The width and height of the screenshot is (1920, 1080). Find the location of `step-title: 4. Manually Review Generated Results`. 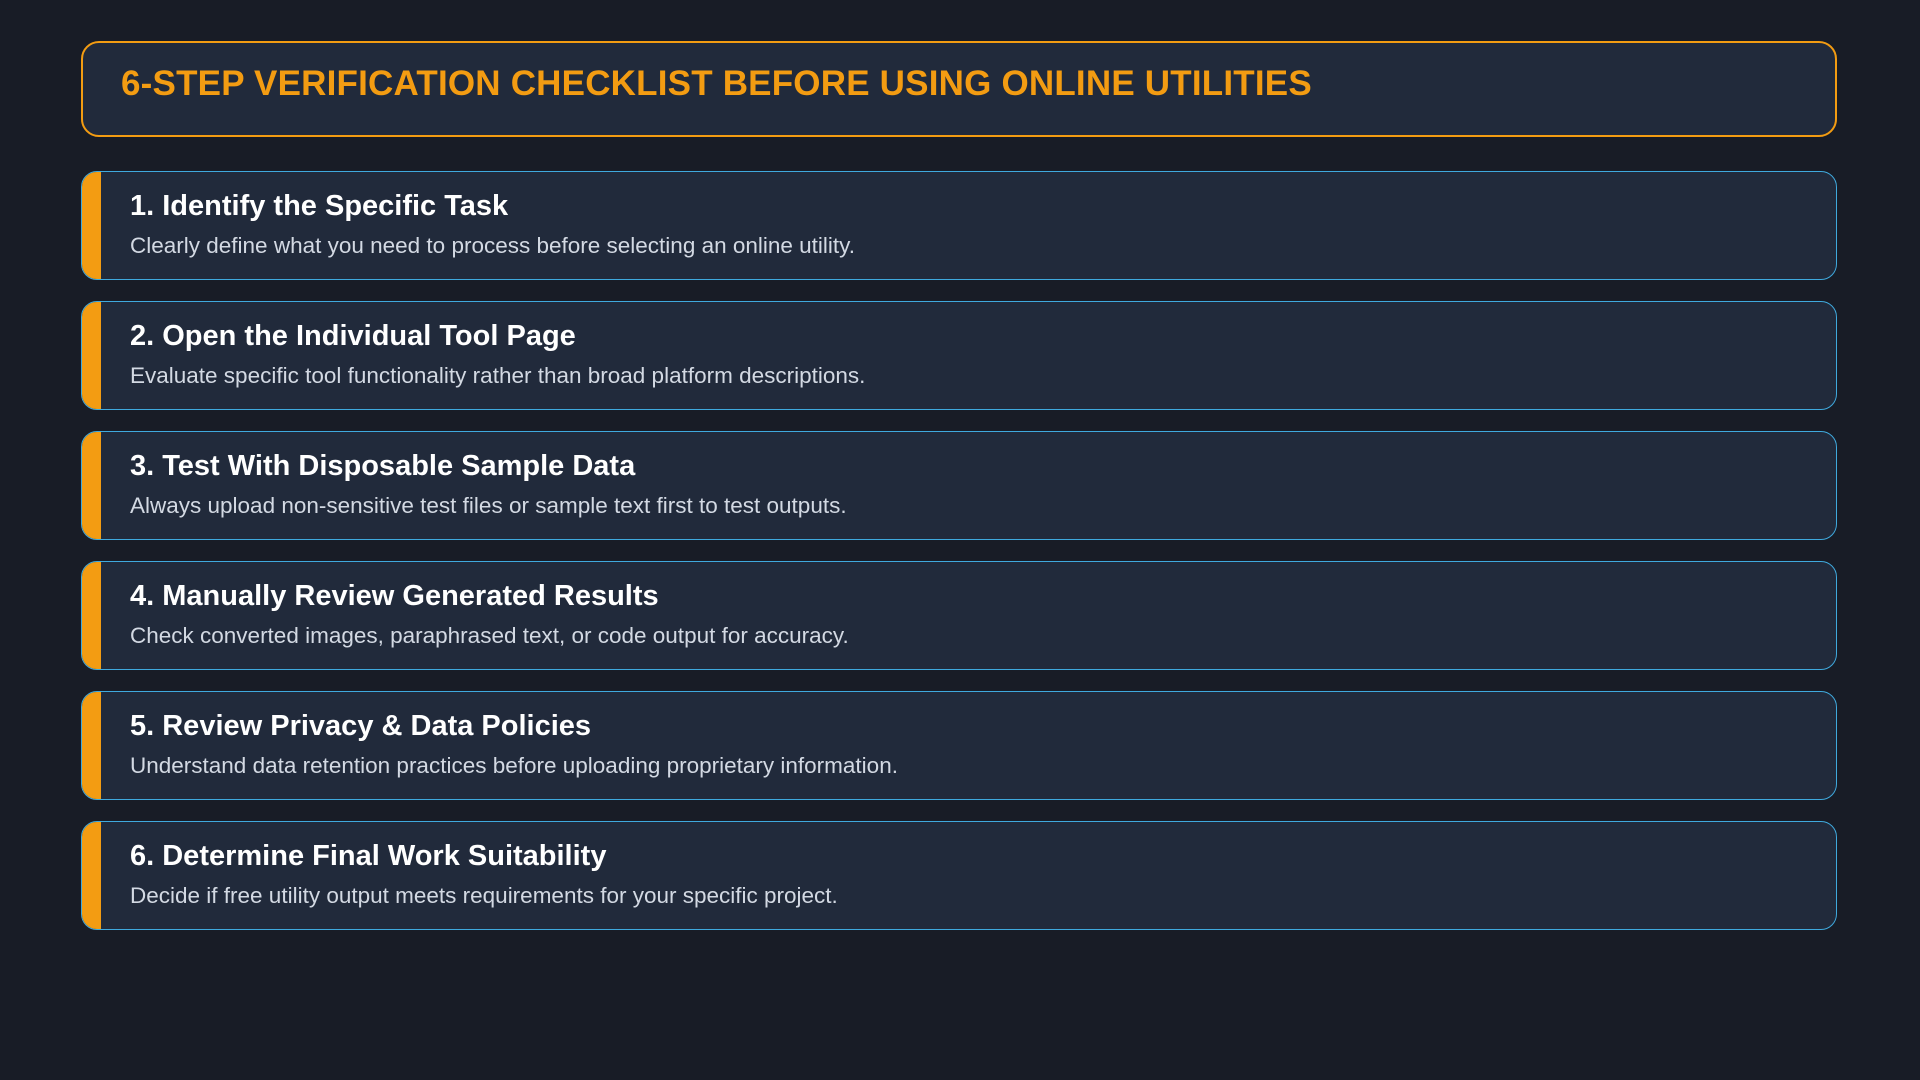

step-title: 4. Manually Review Generated Results is located at coordinates (394, 596).